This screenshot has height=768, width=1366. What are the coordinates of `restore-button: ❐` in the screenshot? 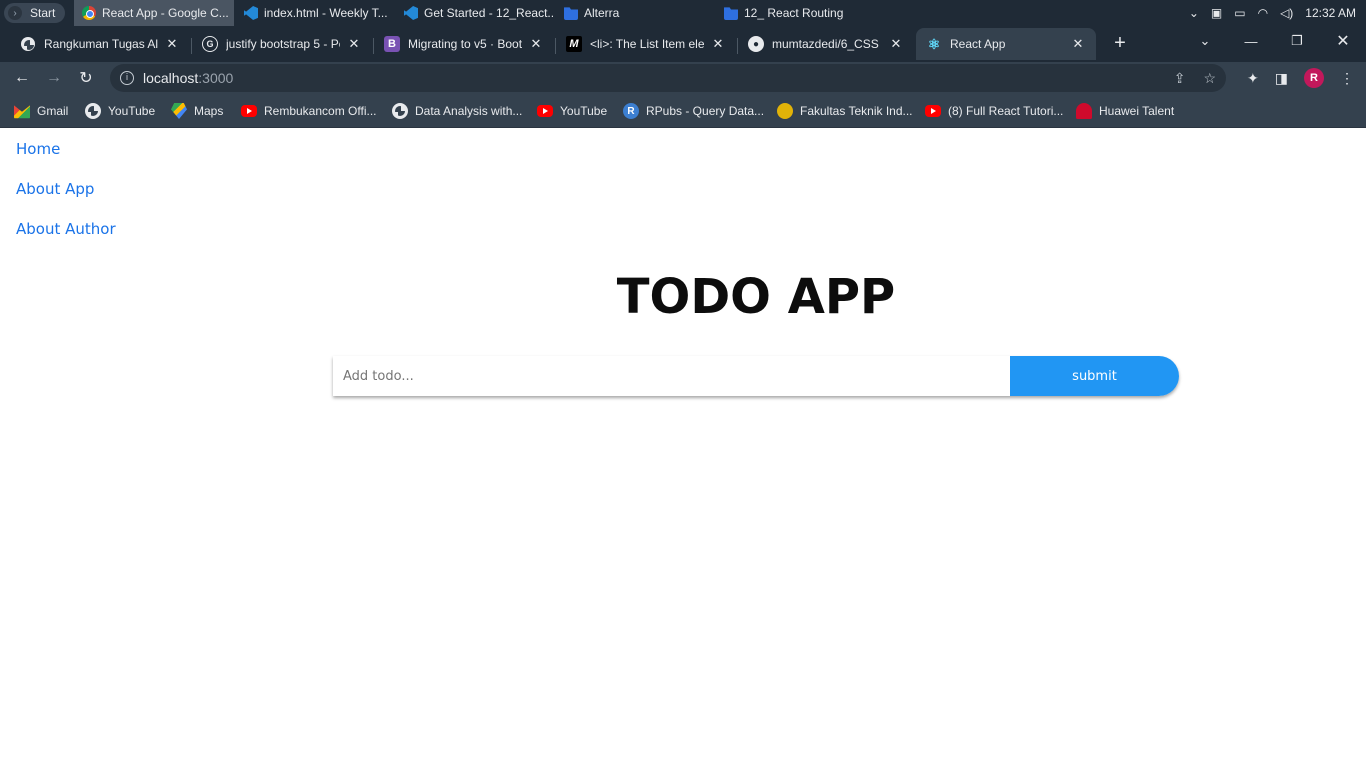 It's located at (1297, 41).